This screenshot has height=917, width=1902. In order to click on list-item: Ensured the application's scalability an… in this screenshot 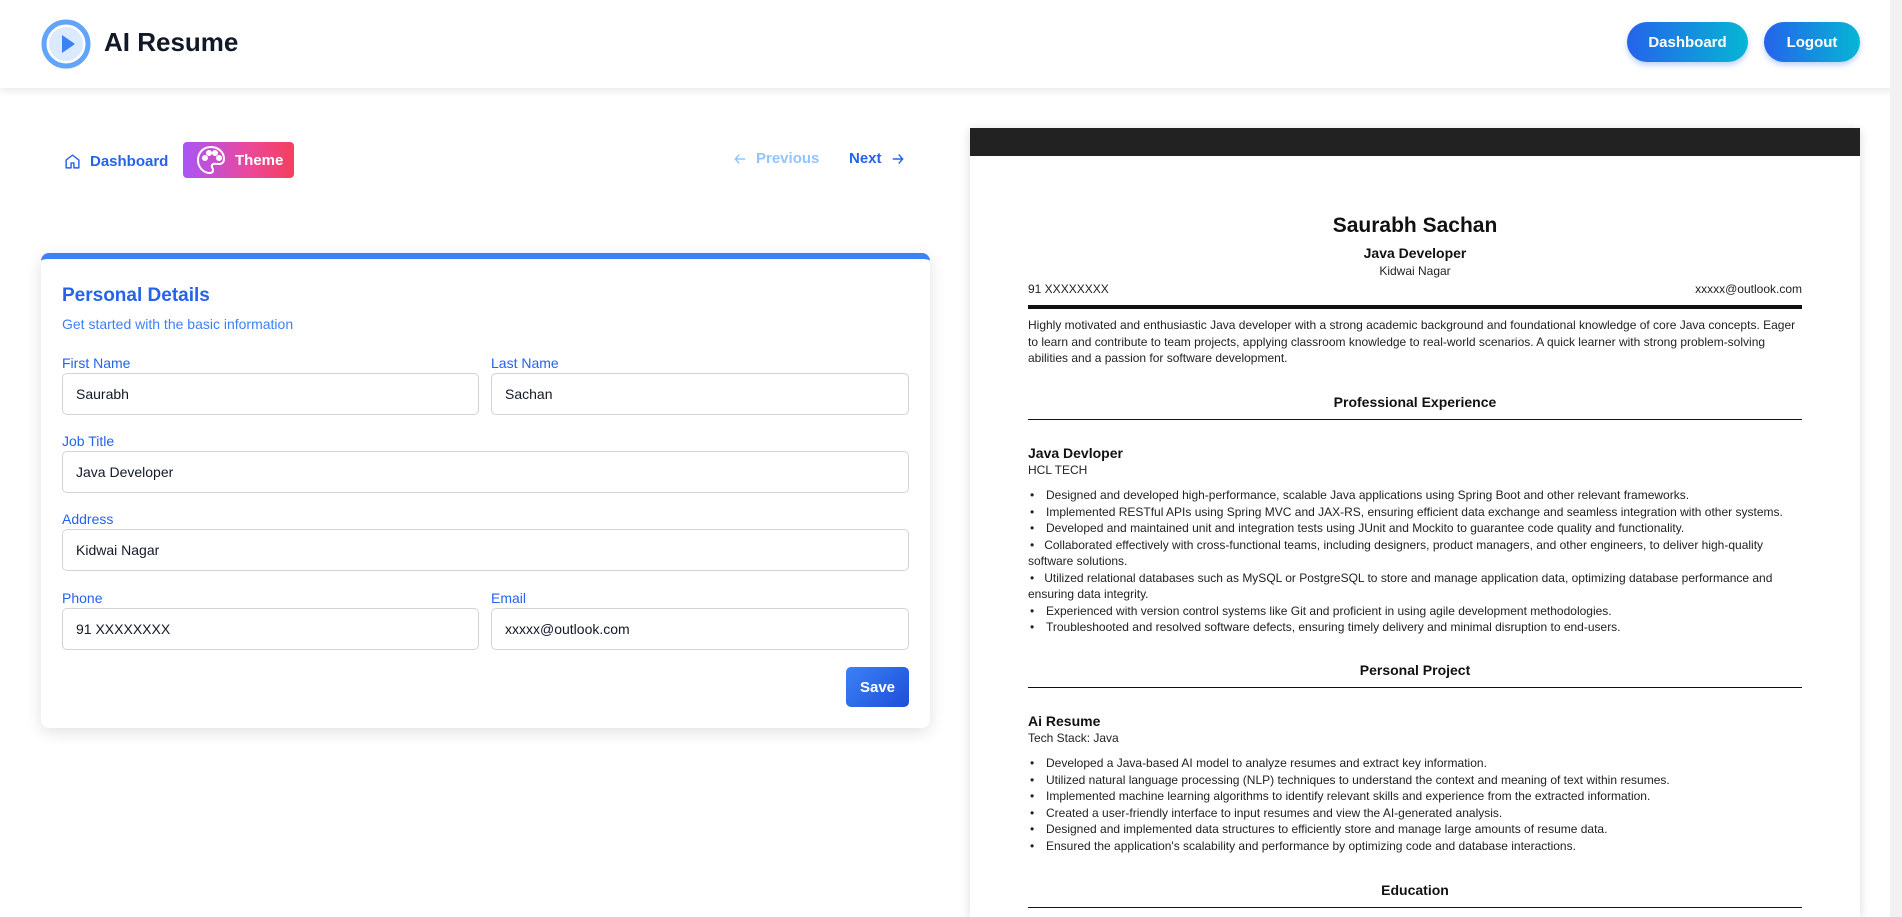, I will do `click(1418, 846)`.